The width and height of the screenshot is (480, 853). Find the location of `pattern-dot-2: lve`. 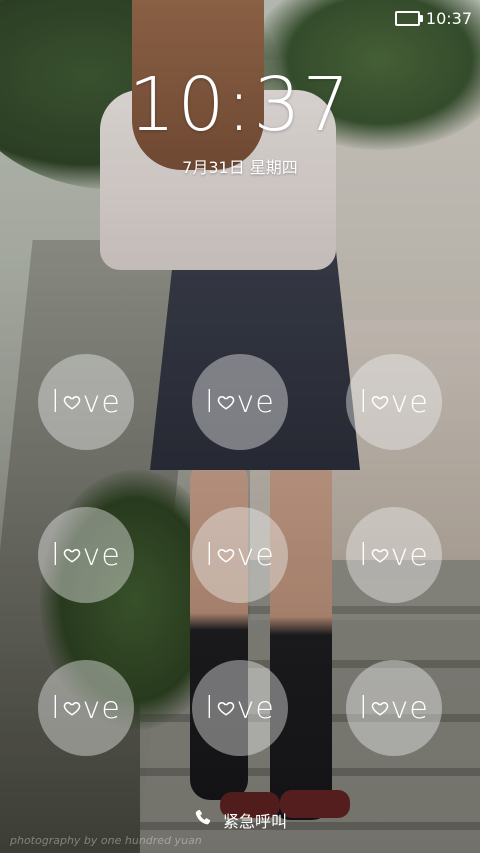

pattern-dot-2: lve is located at coordinates (240, 402).